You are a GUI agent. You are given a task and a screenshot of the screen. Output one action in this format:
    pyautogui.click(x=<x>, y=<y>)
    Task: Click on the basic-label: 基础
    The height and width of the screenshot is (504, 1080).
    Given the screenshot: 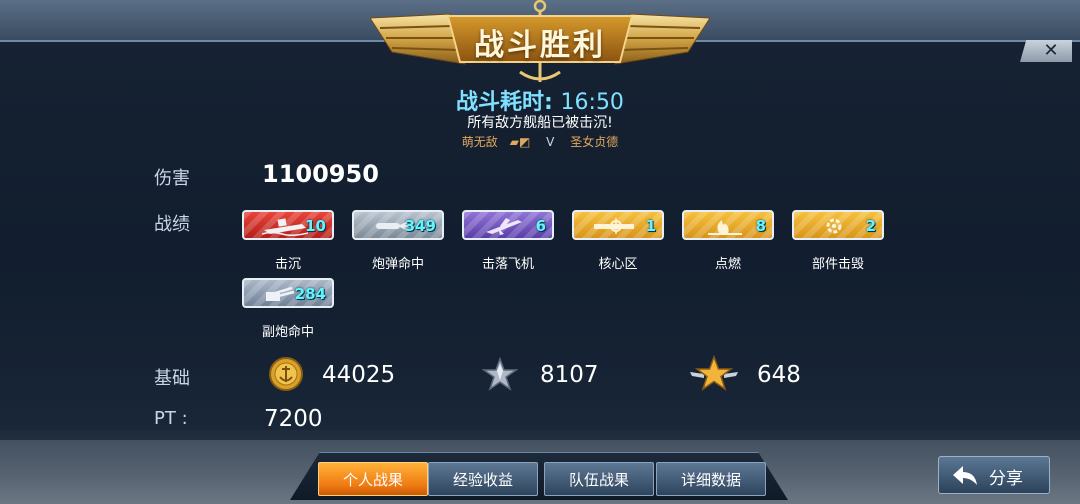 What is the action you would take?
    pyautogui.click(x=172, y=378)
    